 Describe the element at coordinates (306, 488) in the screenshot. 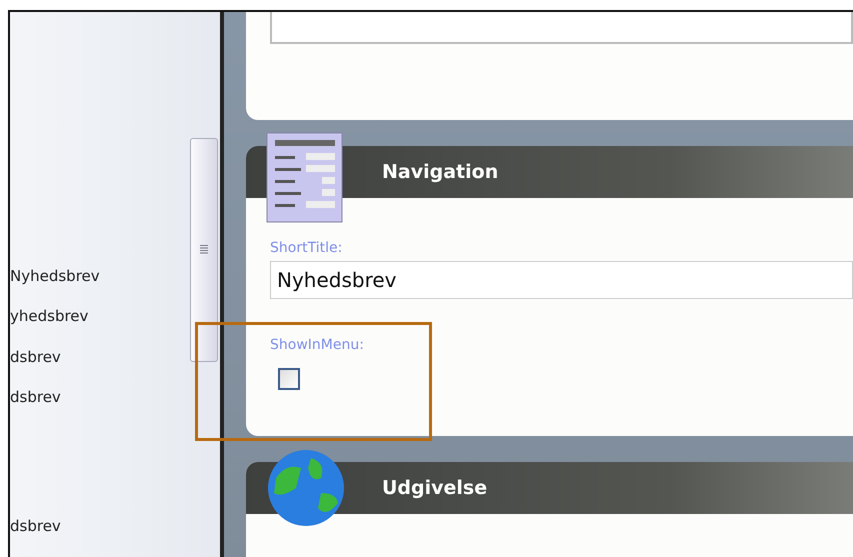

I see `globe-icon` at that location.